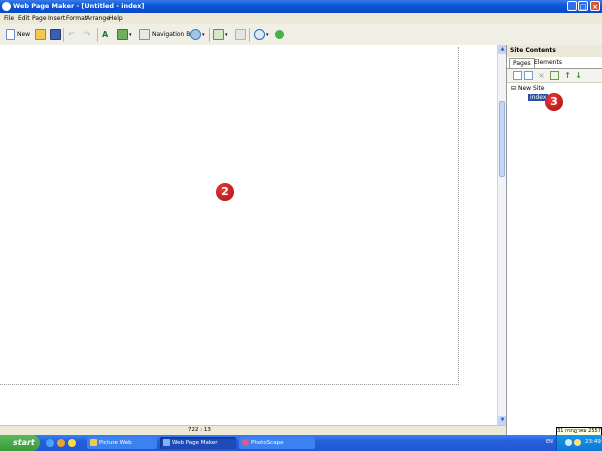  Describe the element at coordinates (578, 75) in the screenshot. I see `move-down-icon: ↓` at that location.